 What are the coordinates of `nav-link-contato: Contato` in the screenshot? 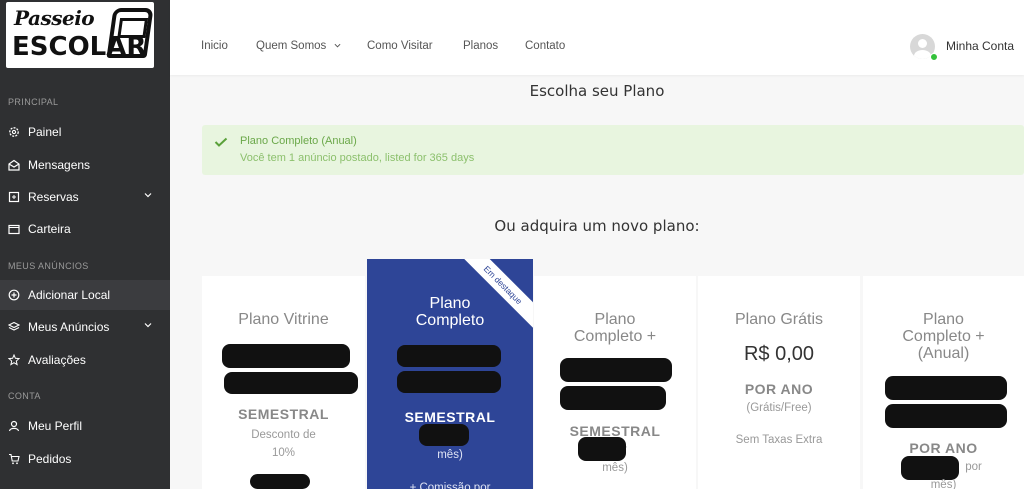 It's located at (545, 46).